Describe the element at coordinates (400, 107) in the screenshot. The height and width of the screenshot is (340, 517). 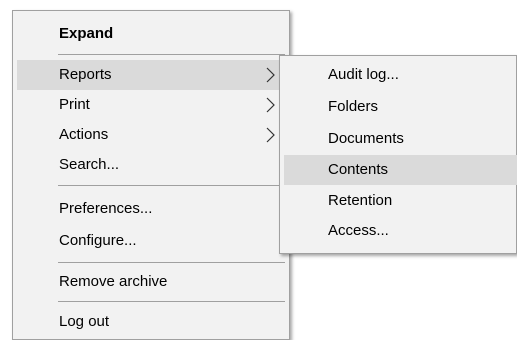
I see `submenu-item-folders: Folders` at that location.